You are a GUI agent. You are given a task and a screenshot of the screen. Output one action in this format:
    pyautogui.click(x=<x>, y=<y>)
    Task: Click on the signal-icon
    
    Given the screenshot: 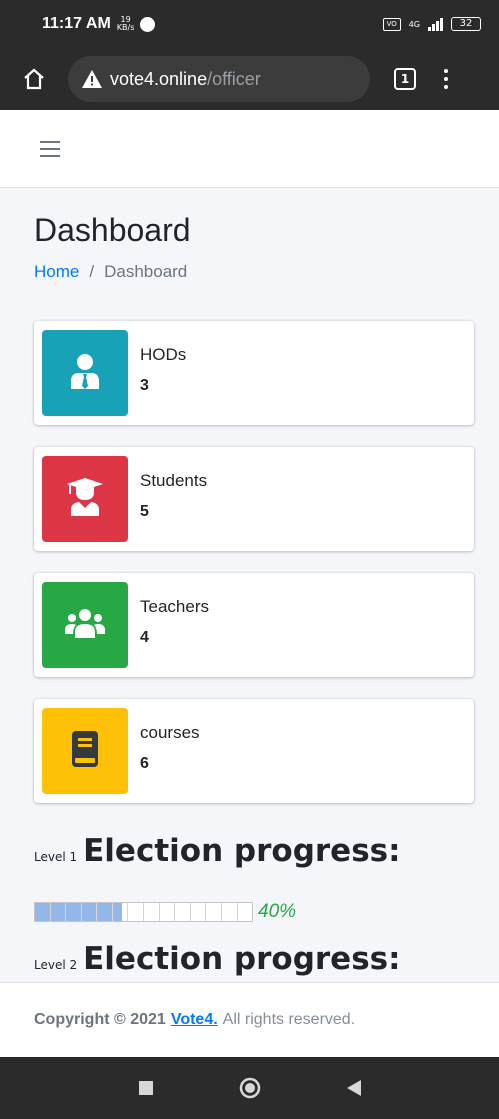 What is the action you would take?
    pyautogui.click(x=435, y=24)
    